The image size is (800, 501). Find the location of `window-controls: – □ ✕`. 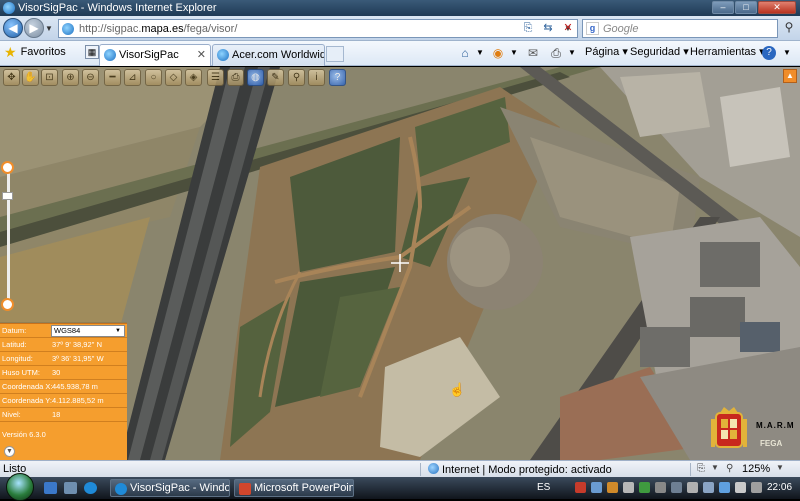

window-controls: – □ ✕ is located at coordinates (754, 7).